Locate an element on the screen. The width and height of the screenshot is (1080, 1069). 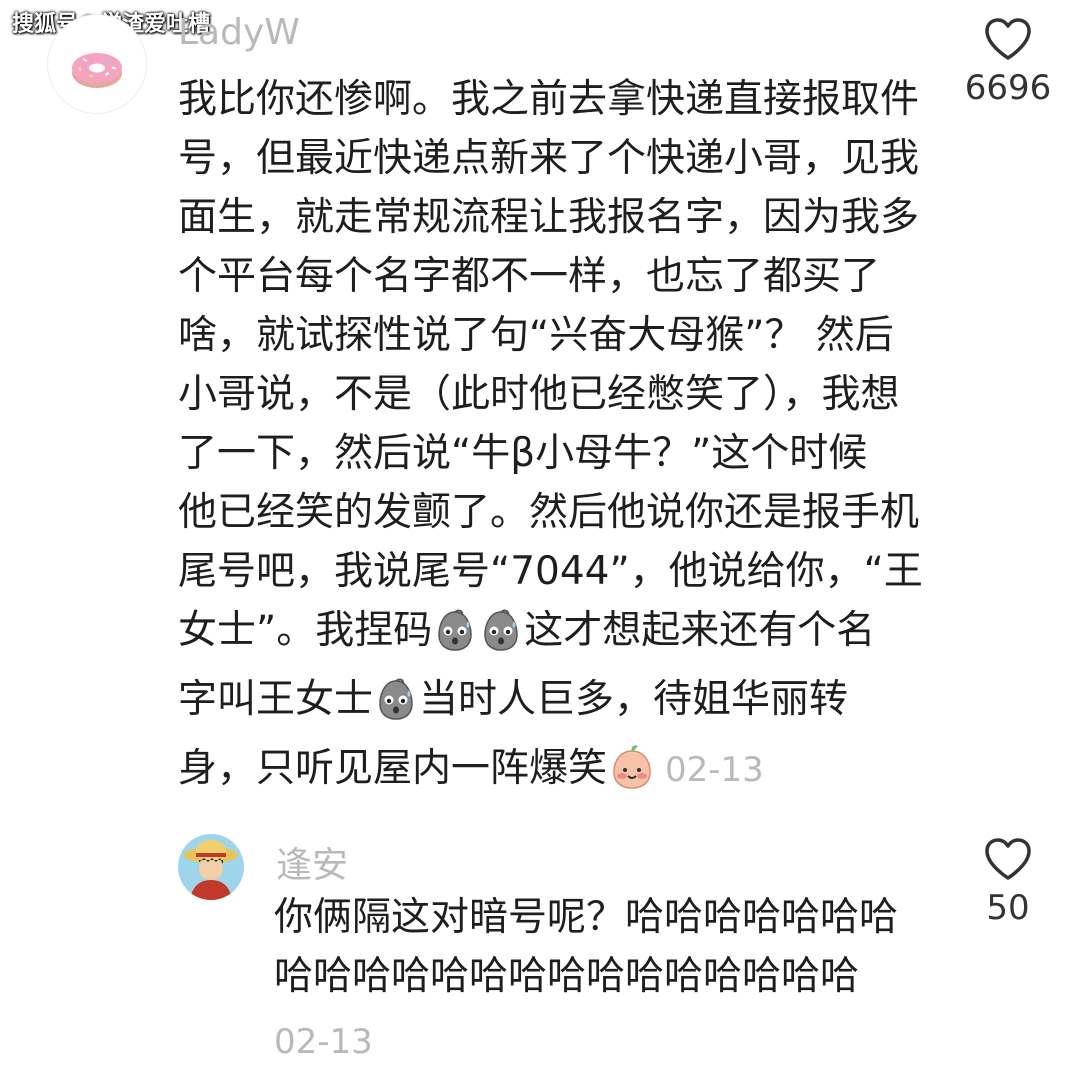
reply-avatar is located at coordinates (211, 867).